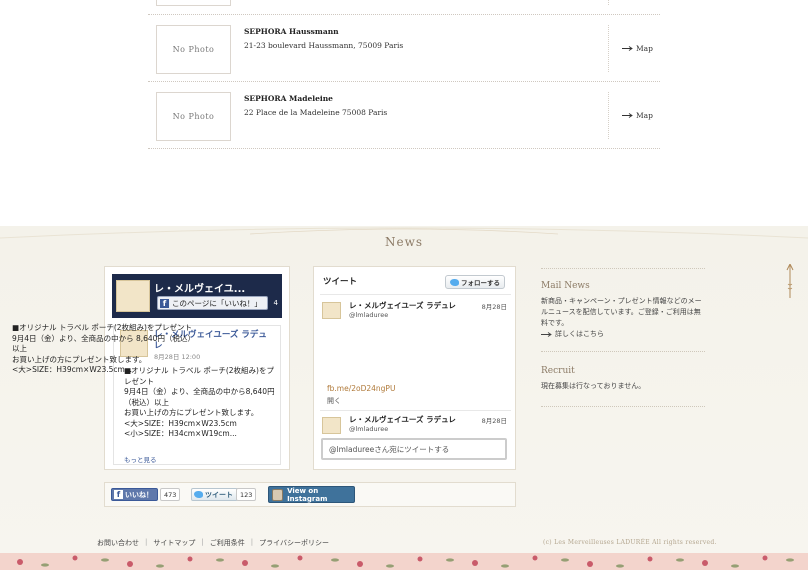  I want to click on see-more-link: もっと見る, so click(140, 459).